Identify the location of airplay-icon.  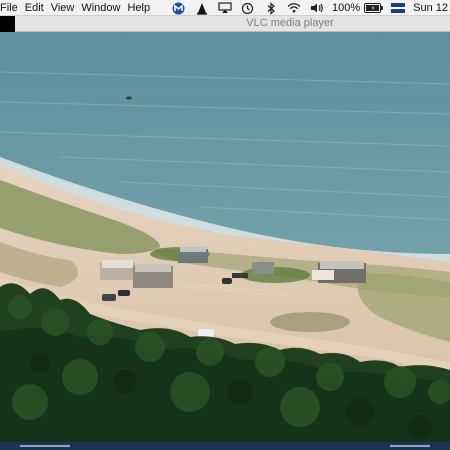
(225, 7).